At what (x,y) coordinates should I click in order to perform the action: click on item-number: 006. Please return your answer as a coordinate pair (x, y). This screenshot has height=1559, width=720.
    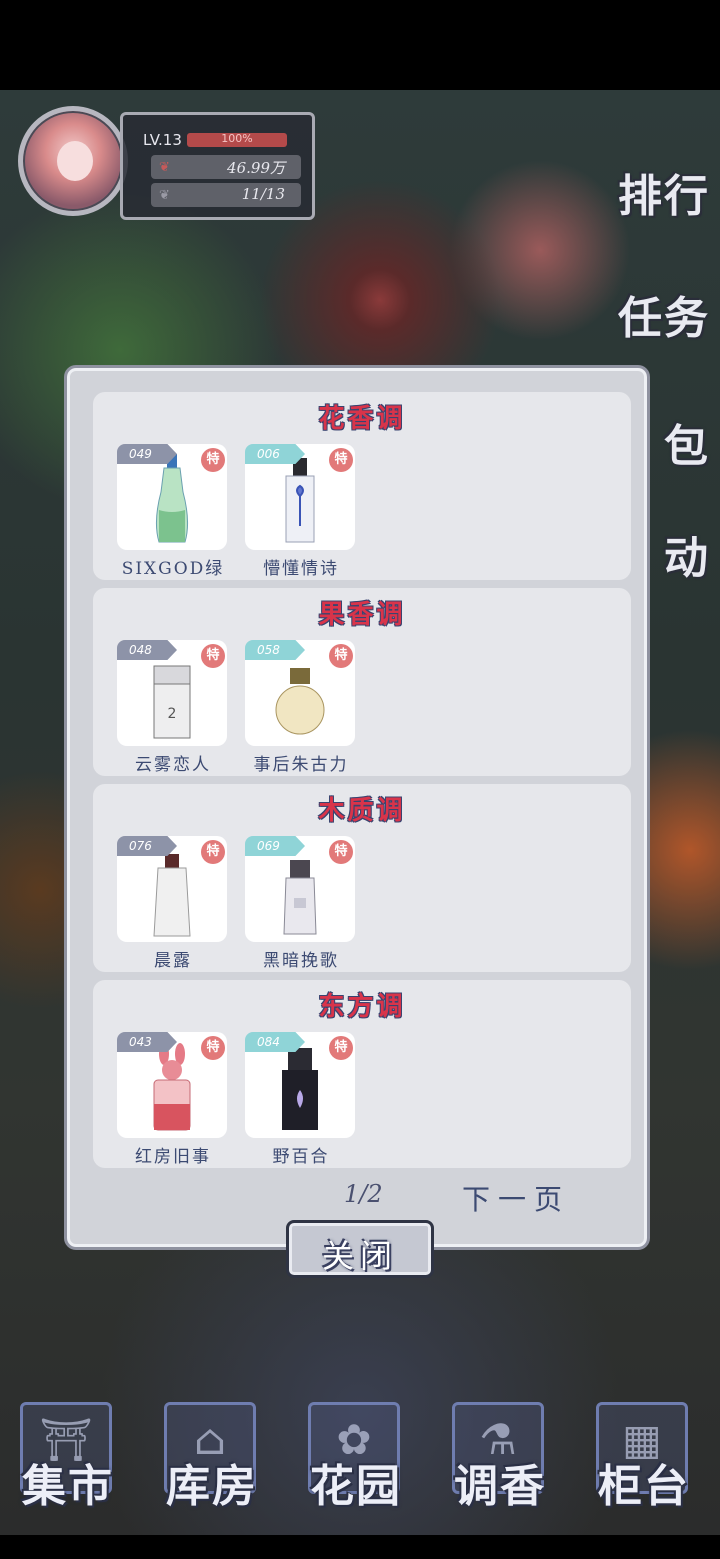
    Looking at the image, I should click on (275, 454).